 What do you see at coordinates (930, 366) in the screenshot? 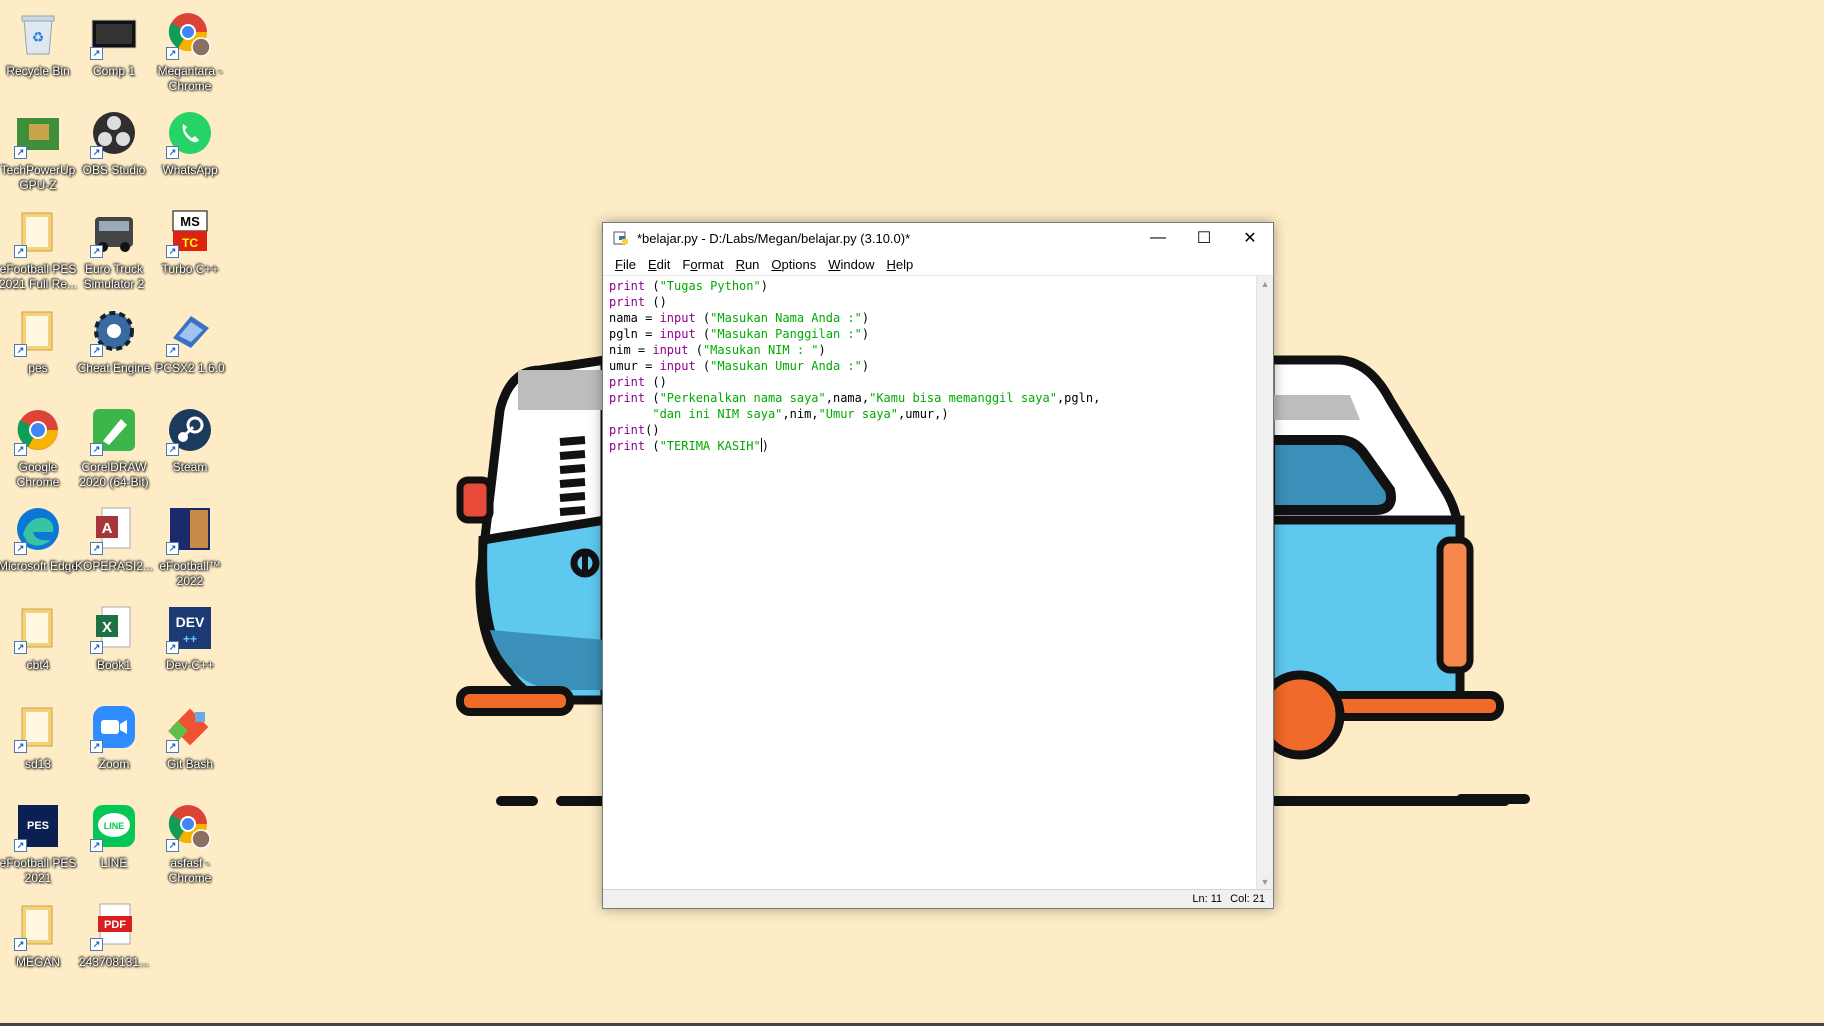
I see `code-line: umur = input ("Masukan Umur Anda :")` at bounding box center [930, 366].